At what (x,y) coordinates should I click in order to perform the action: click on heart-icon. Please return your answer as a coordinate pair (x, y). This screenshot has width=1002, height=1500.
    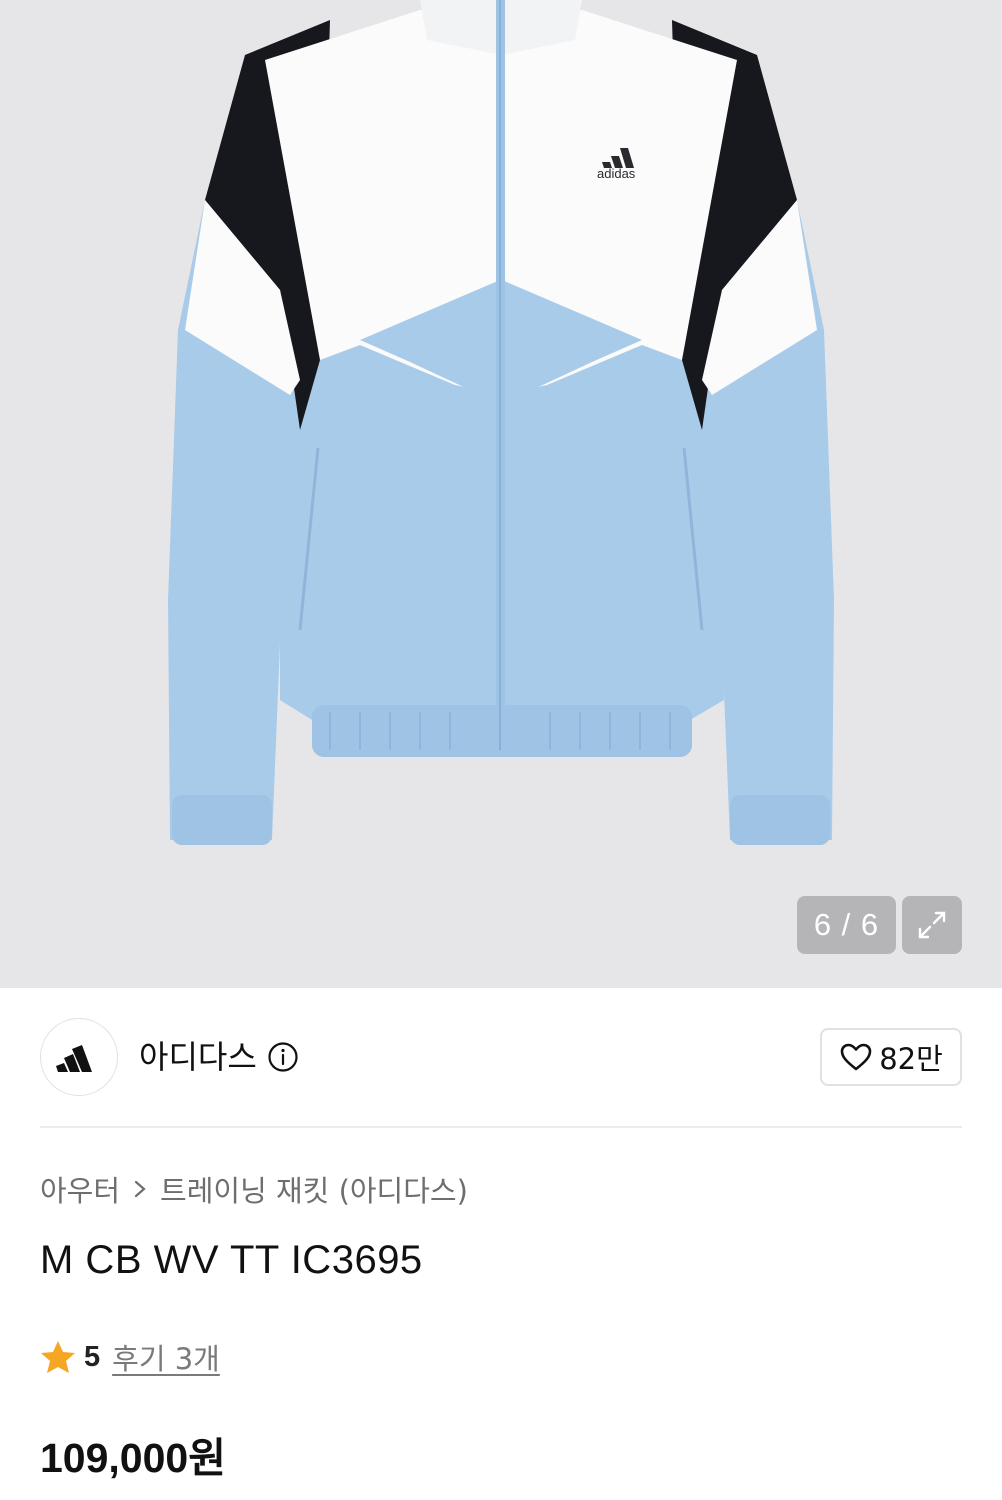
    Looking at the image, I should click on (856, 1057).